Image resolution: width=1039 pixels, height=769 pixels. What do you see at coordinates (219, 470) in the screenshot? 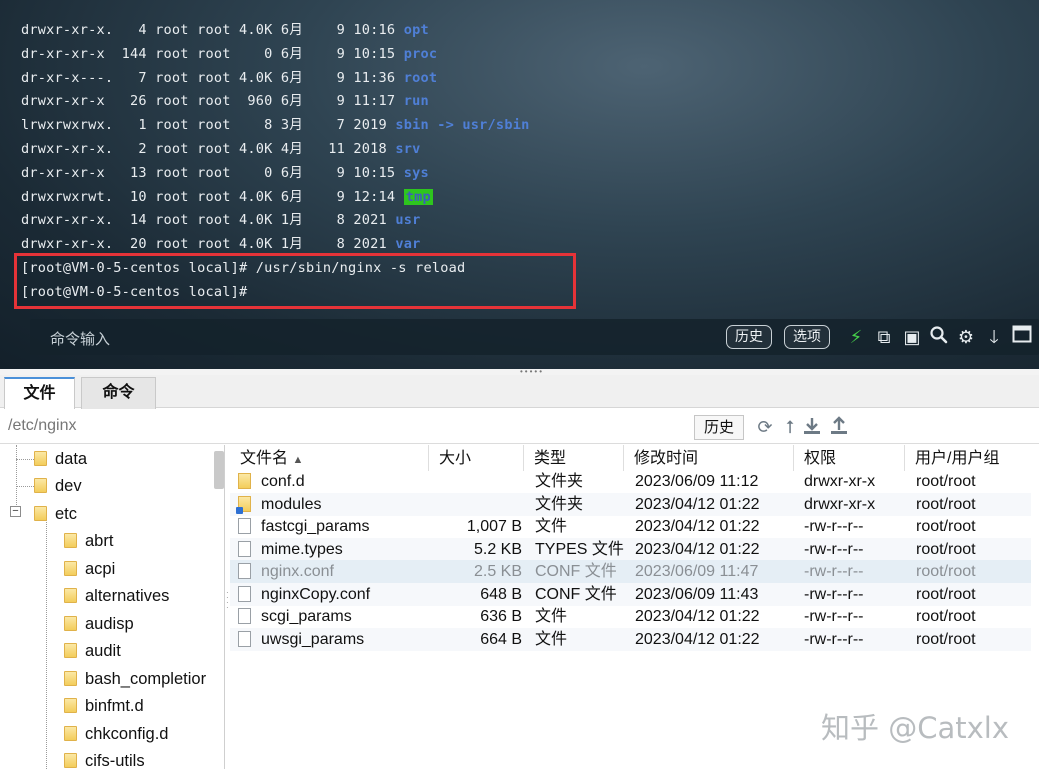
I see `tree-scrollbar` at bounding box center [219, 470].